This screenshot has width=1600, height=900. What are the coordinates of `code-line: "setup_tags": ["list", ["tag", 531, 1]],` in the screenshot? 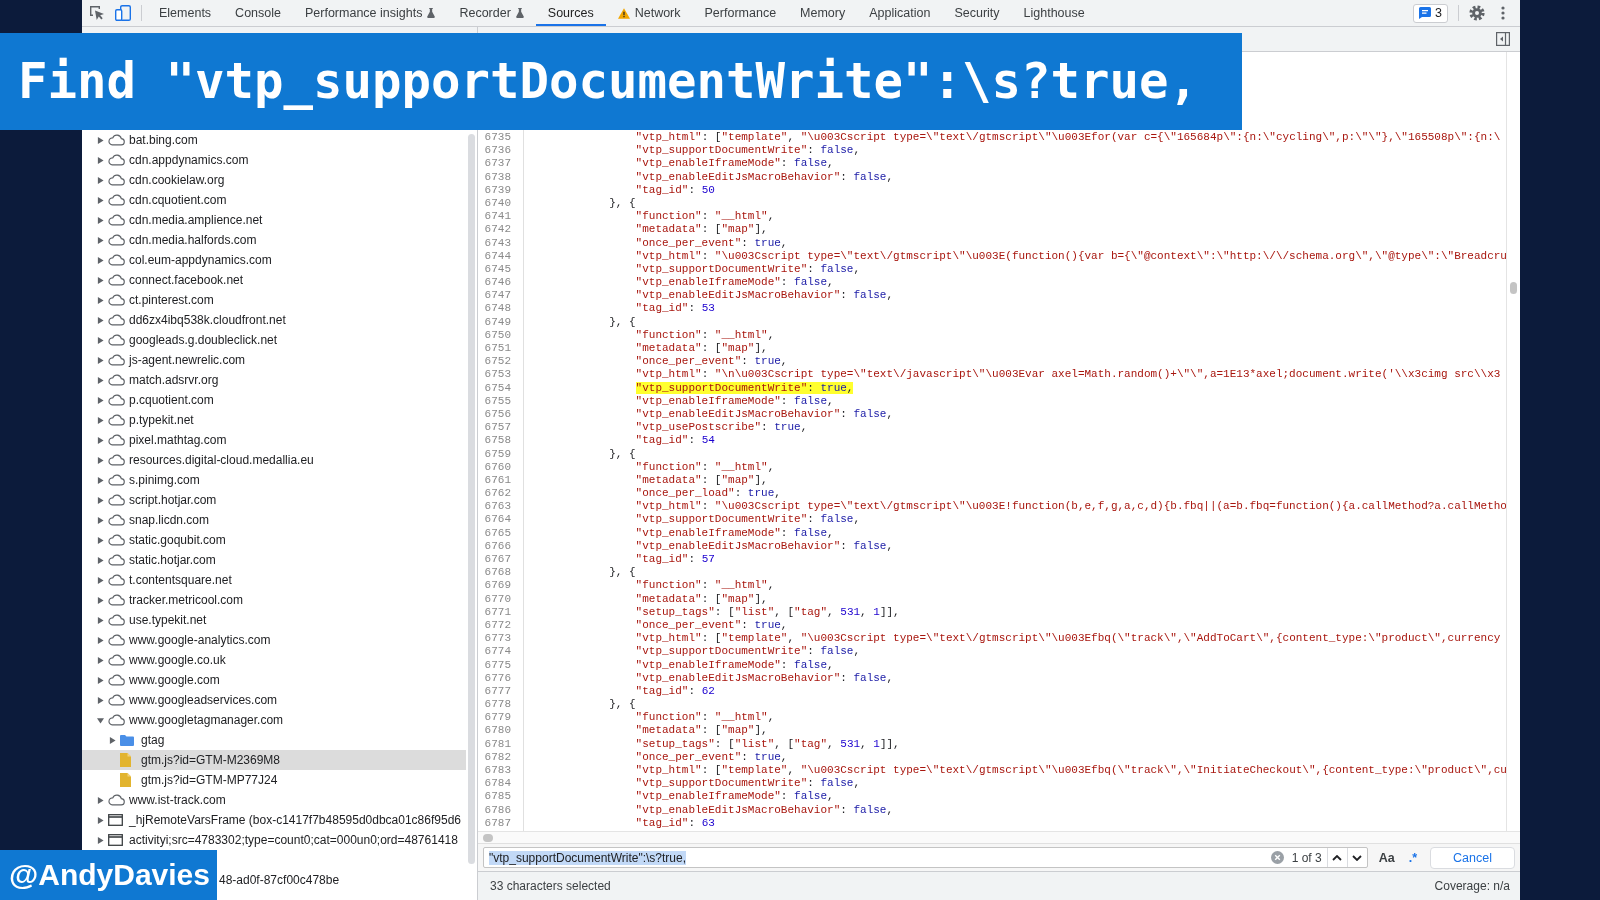 It's located at (767, 611).